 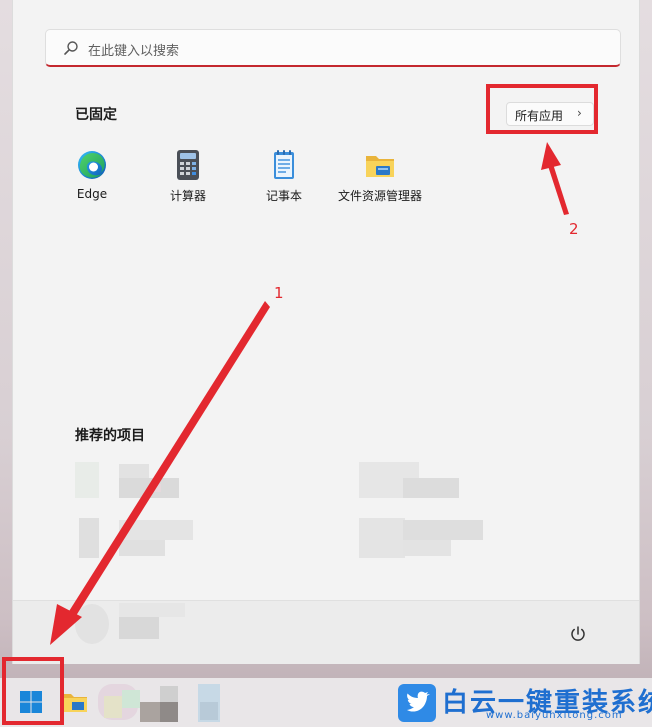 I want to click on pinned-app-edge: Edge, so click(x=92, y=181).